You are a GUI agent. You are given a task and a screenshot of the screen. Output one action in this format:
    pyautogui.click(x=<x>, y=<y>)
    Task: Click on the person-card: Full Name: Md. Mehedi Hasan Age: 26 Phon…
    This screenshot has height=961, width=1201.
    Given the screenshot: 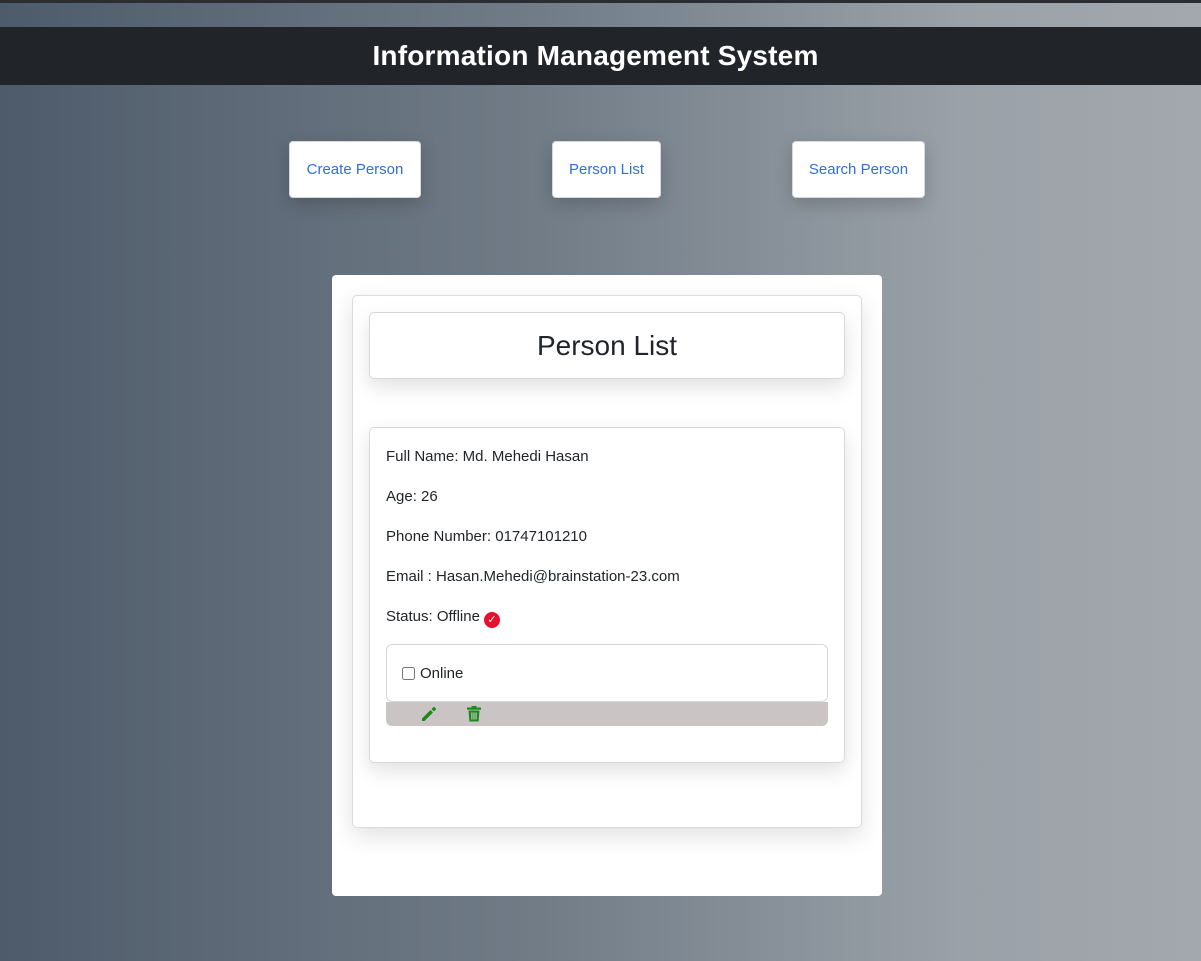 What is the action you would take?
    pyautogui.click(x=607, y=595)
    